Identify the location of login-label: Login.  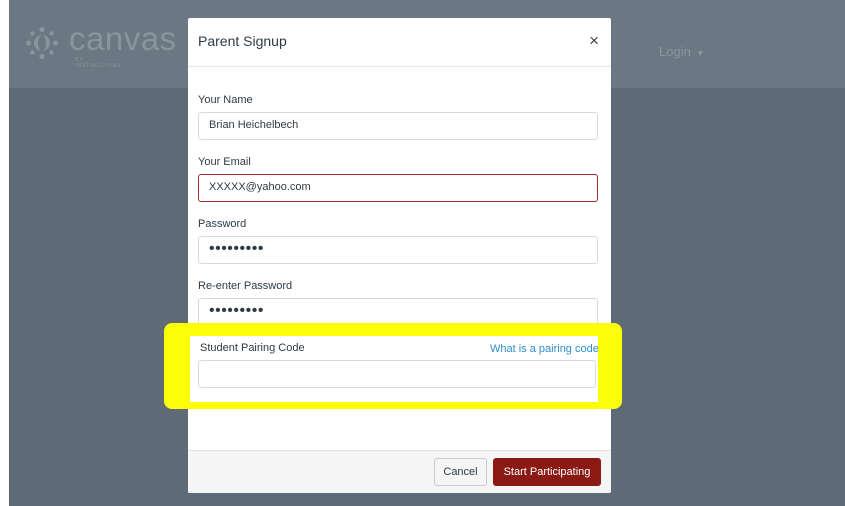
(675, 51).